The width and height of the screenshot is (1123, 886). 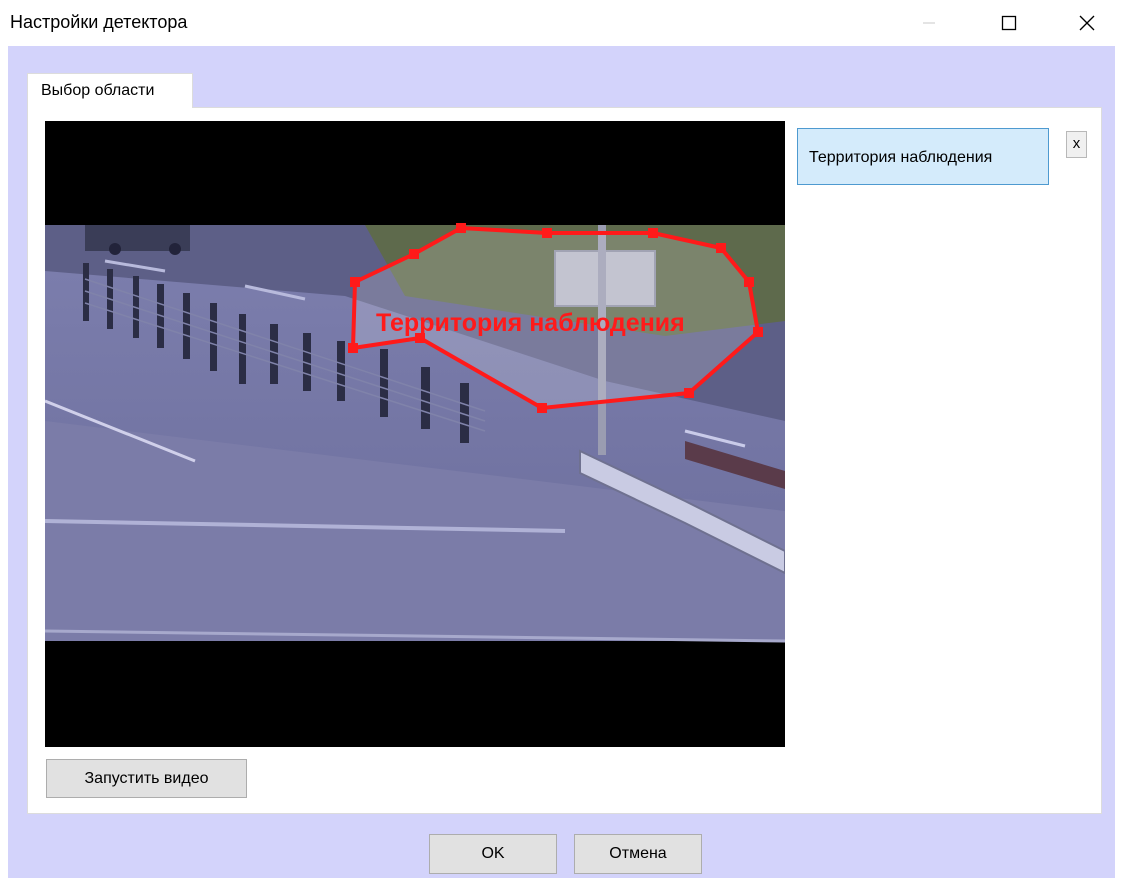 What do you see at coordinates (923, 156) in the screenshot?
I see `region-list-item: Территория наблюдения` at bounding box center [923, 156].